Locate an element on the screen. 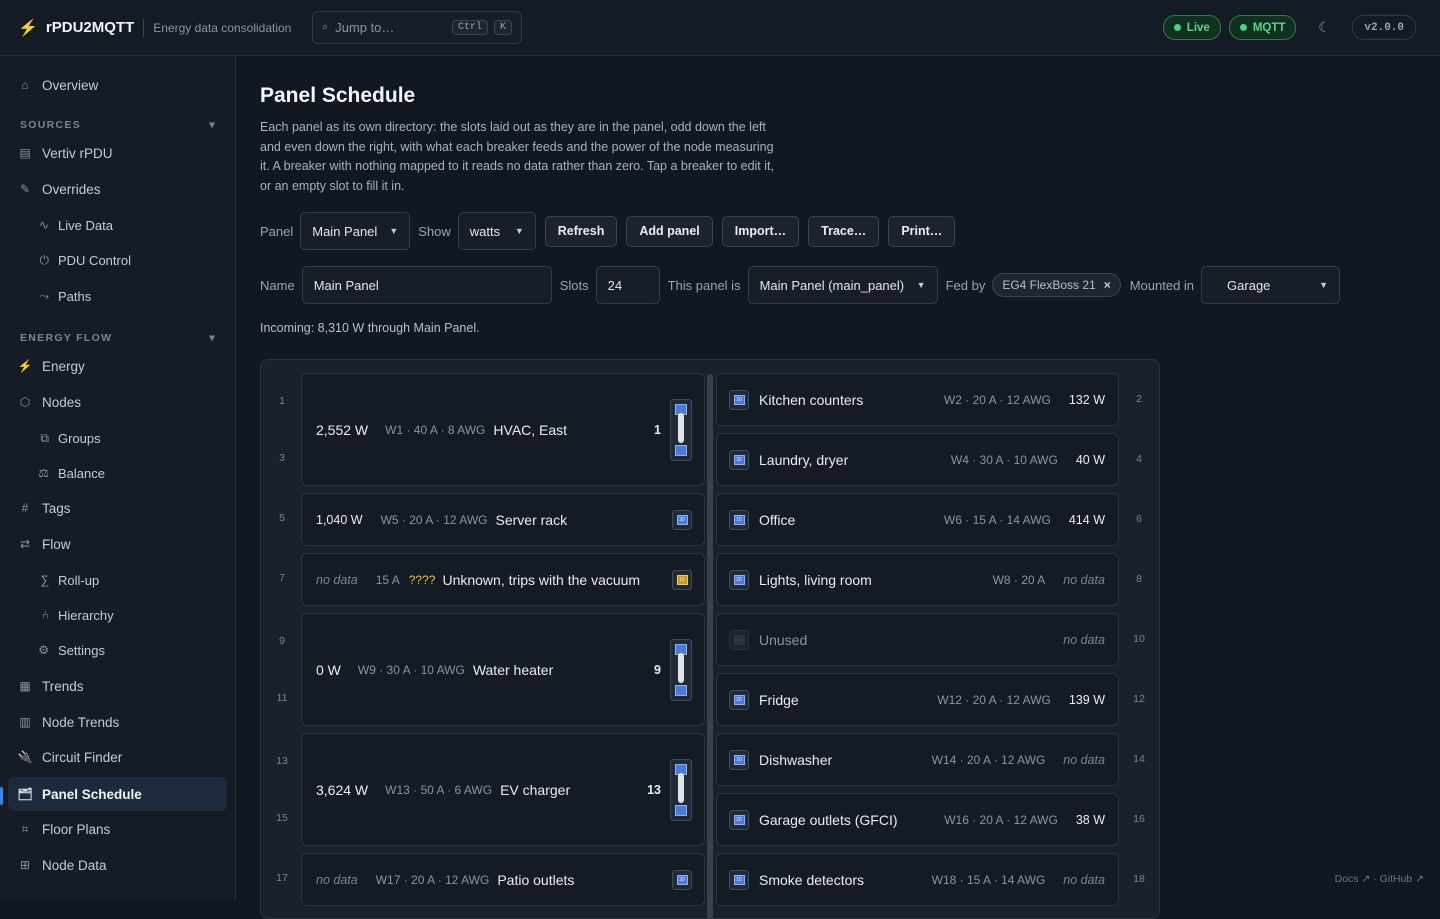 The image size is (1440, 919). sidebar-item-label: Paths is located at coordinates (75, 296).